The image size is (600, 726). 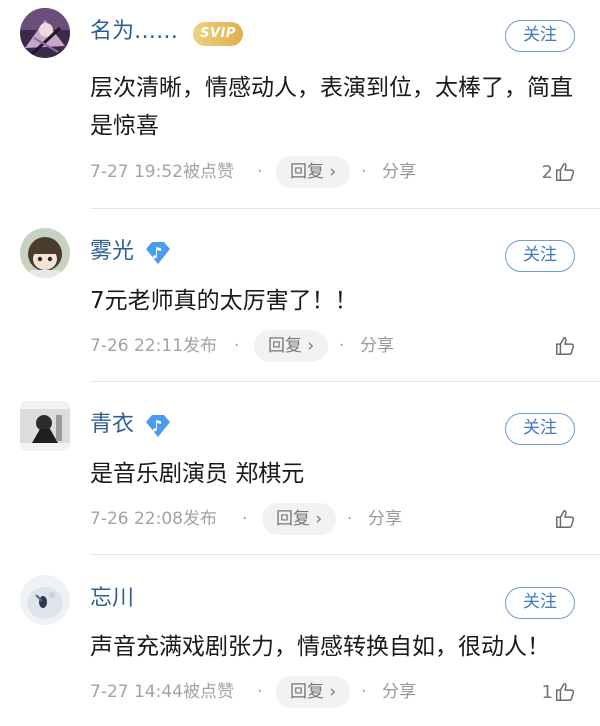 I want to click on like-button: 1, so click(x=559, y=692).